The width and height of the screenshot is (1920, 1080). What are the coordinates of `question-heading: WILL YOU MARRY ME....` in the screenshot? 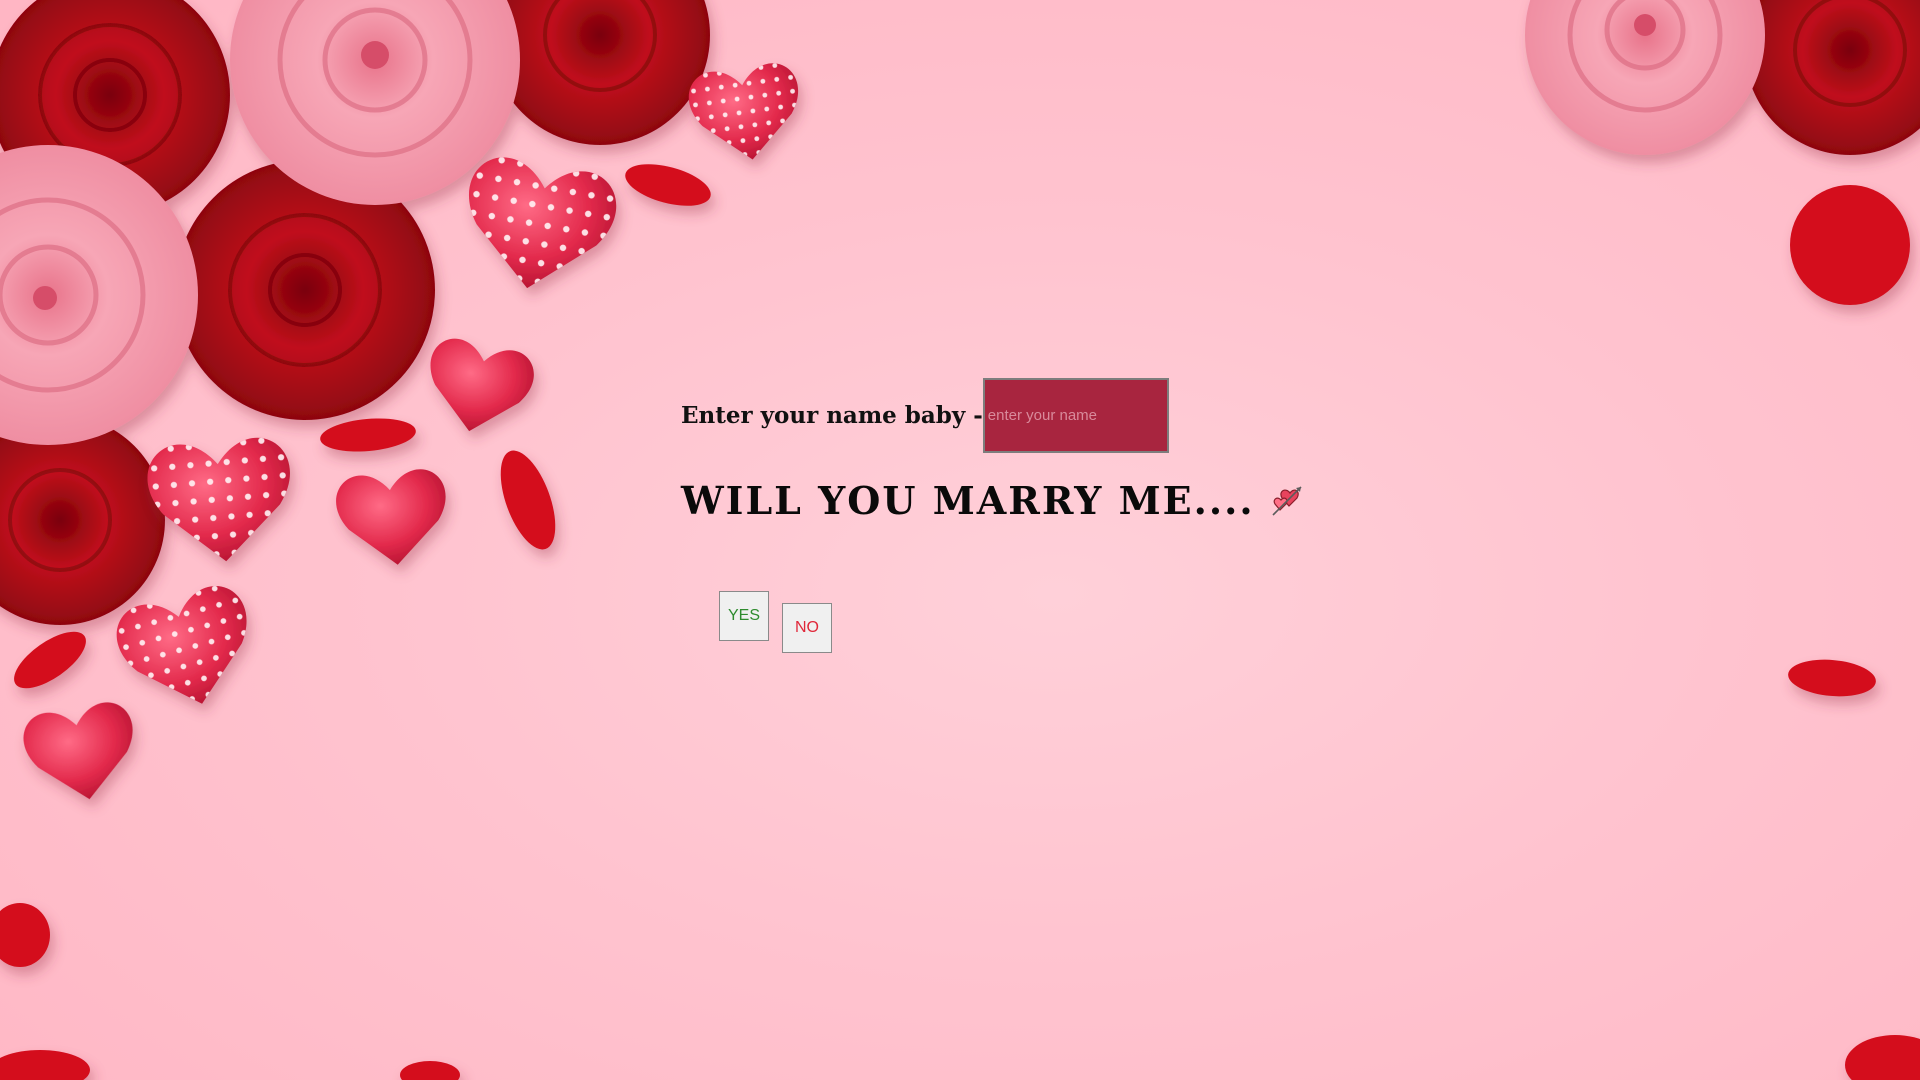 It's located at (993, 500).